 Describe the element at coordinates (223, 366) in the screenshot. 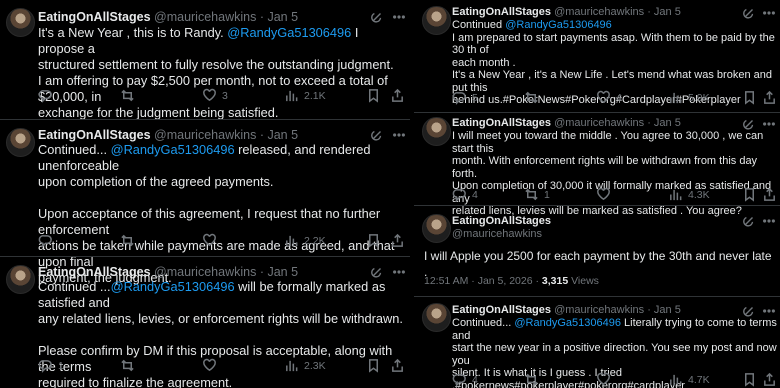

I see `post-actions: 1 2.3K` at that location.